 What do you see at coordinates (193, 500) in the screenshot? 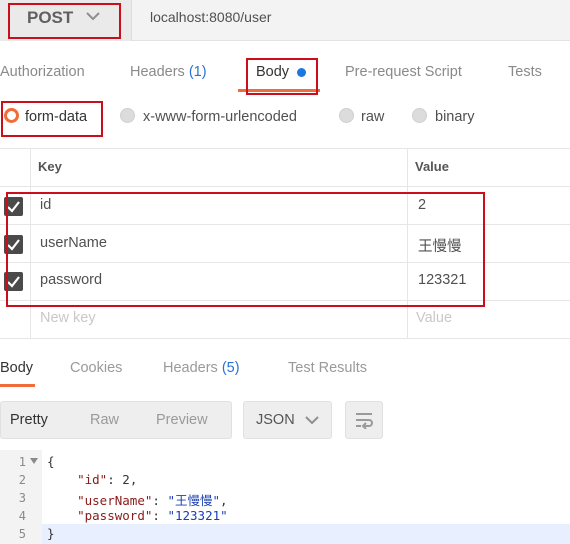
I see `json-string: "王慢慢"` at bounding box center [193, 500].